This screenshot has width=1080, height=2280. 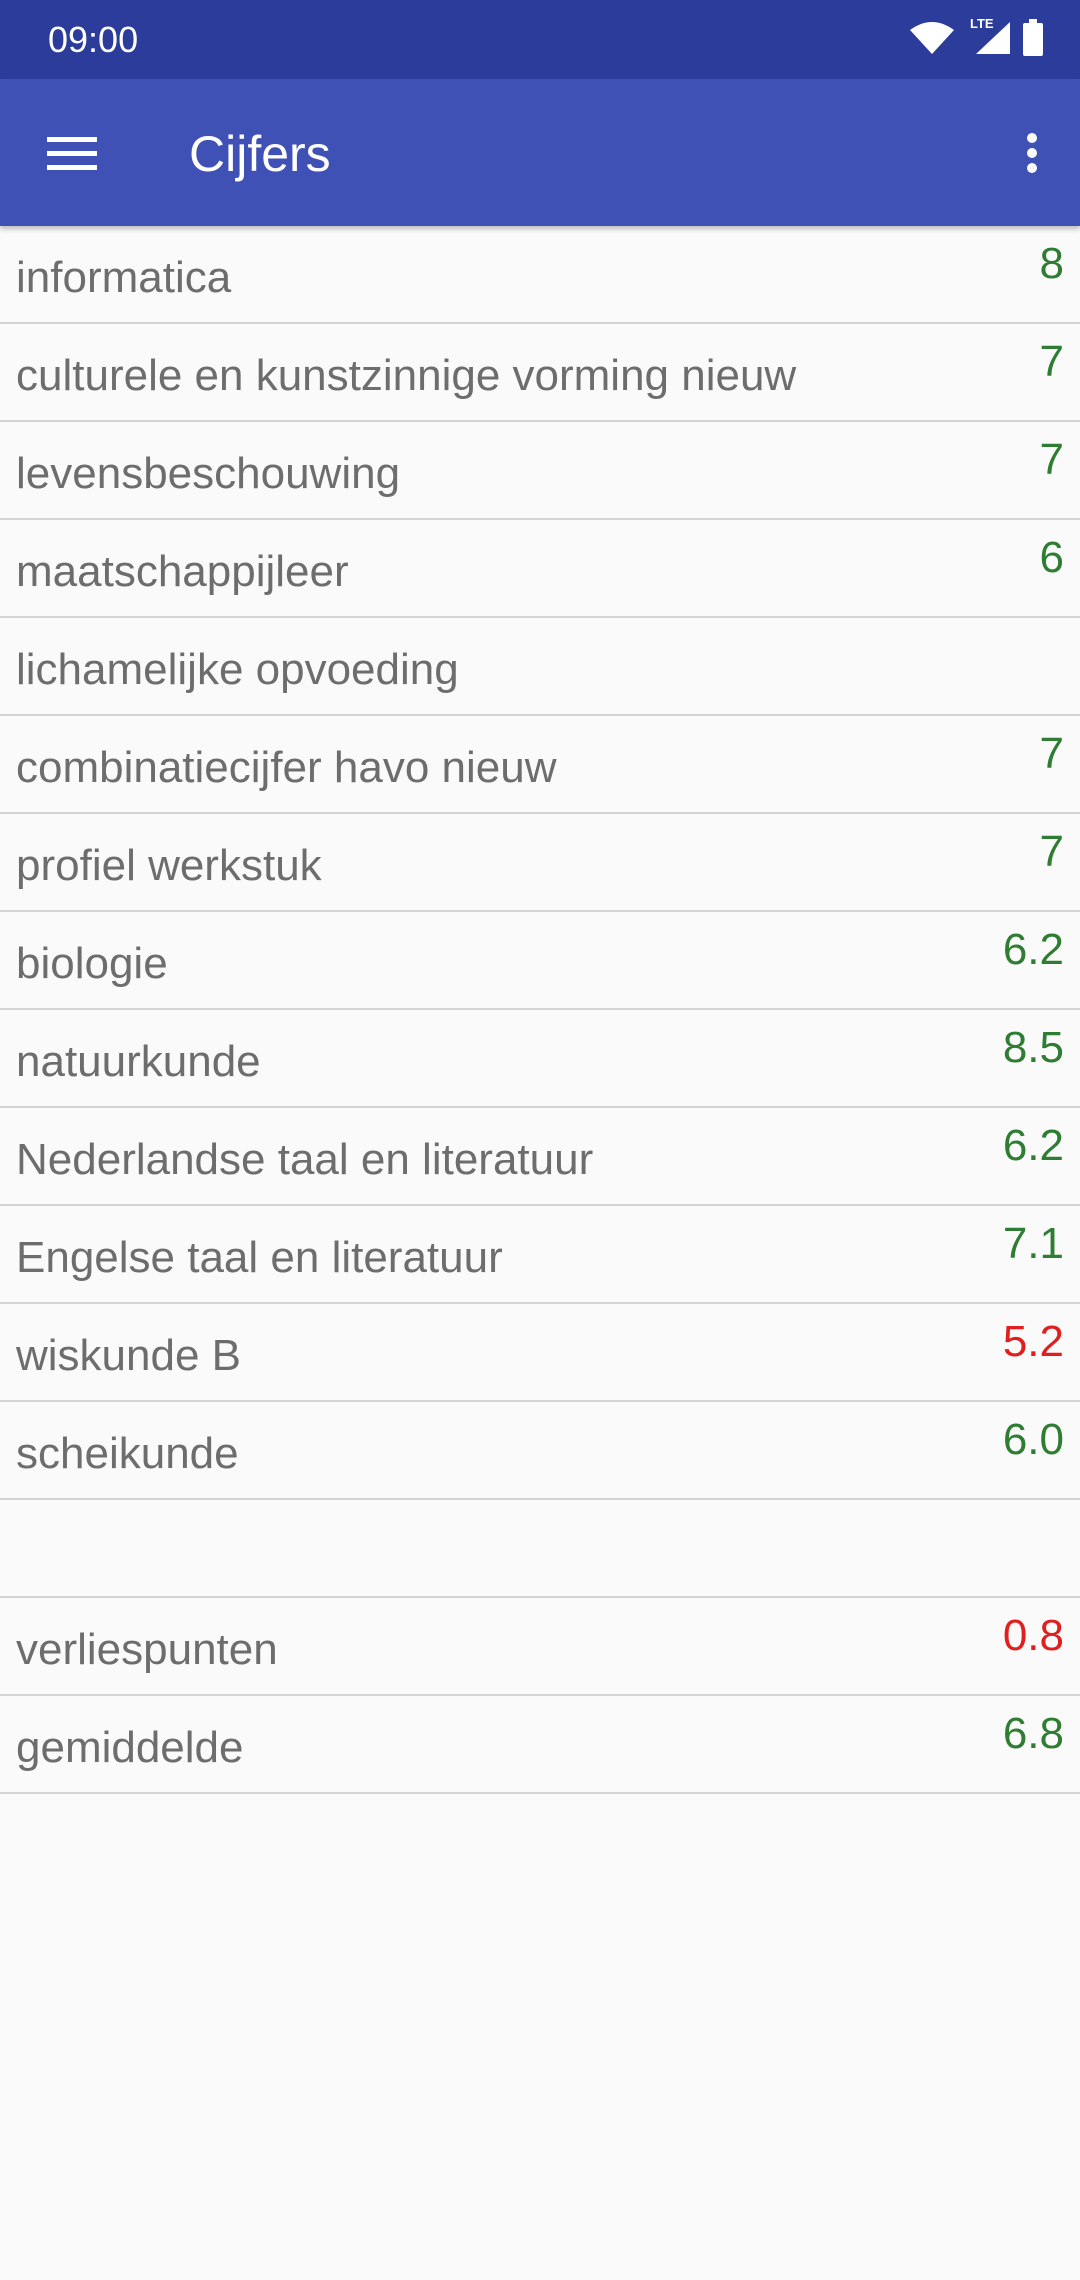 I want to click on subject-label: natuurkunde, so click(x=138, y=1061).